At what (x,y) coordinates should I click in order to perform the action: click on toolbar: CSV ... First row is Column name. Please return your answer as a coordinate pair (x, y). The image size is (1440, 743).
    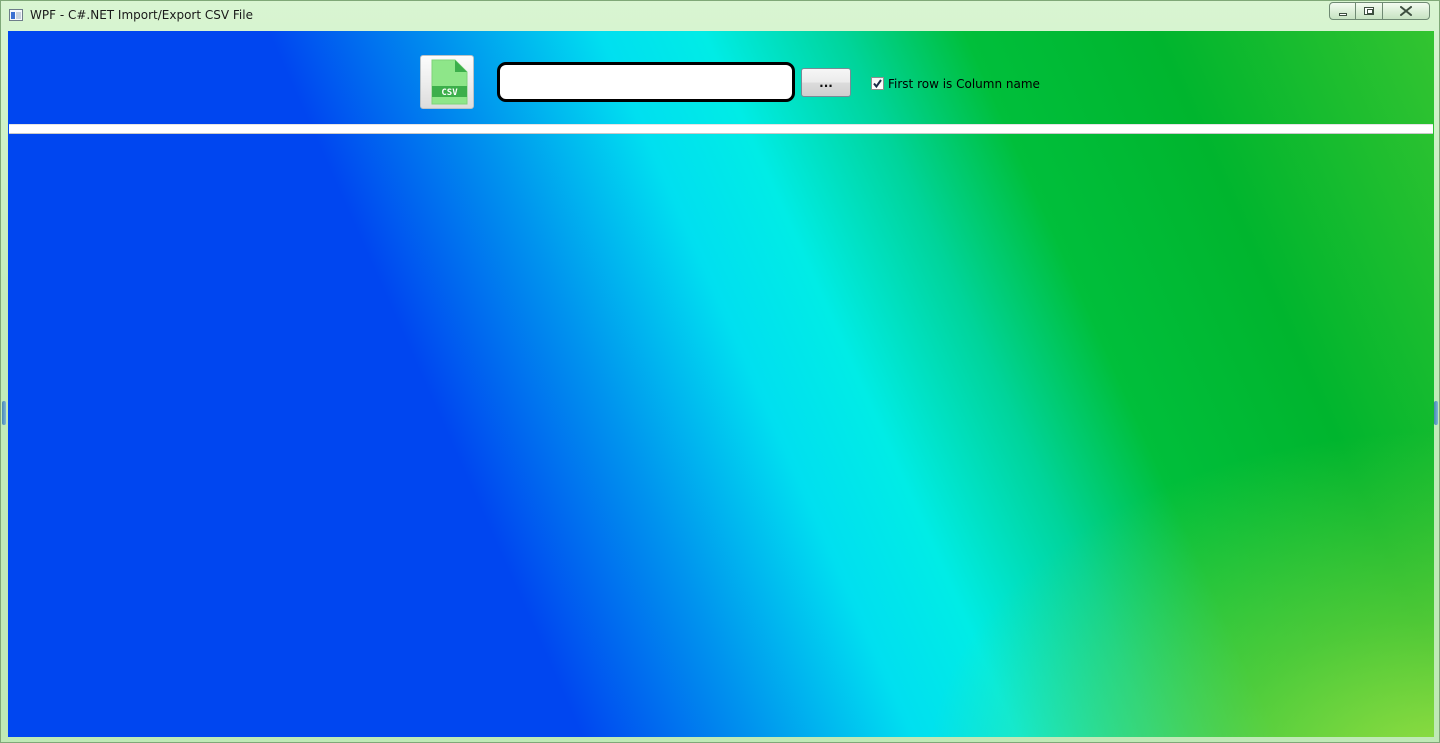
    Looking at the image, I should click on (721, 77).